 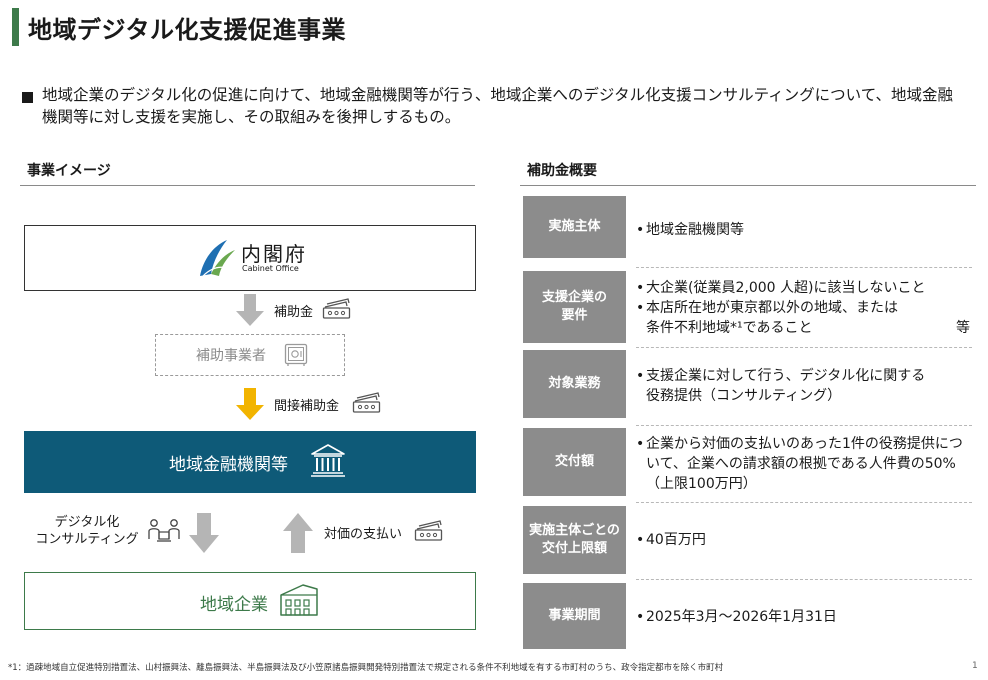 I want to click on subsidy-operator-box: 補助事業者, so click(x=250, y=355).